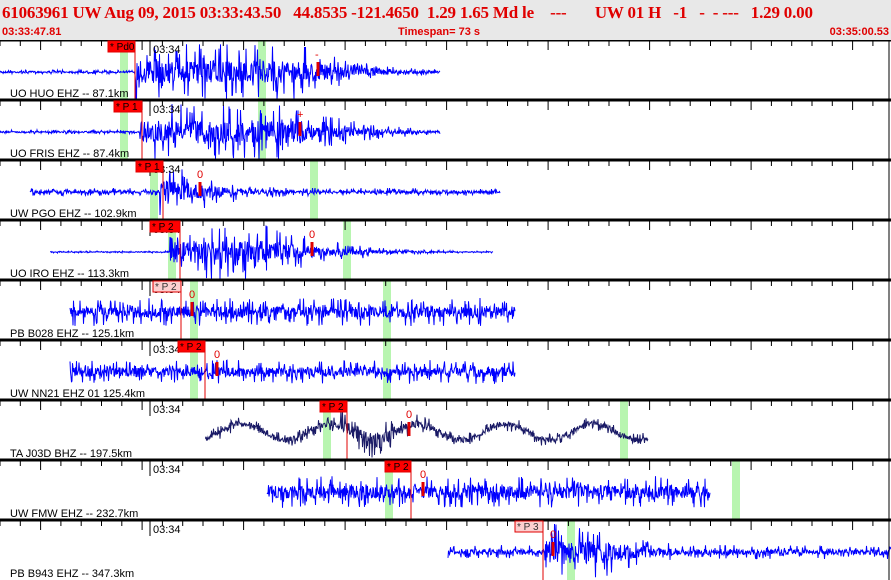 This screenshot has width=891, height=580. What do you see at coordinates (445, 549) in the screenshot?
I see `trace-panel: 03:34 * P 3 0 PB B943 EHZ -- 347.3km` at bounding box center [445, 549].